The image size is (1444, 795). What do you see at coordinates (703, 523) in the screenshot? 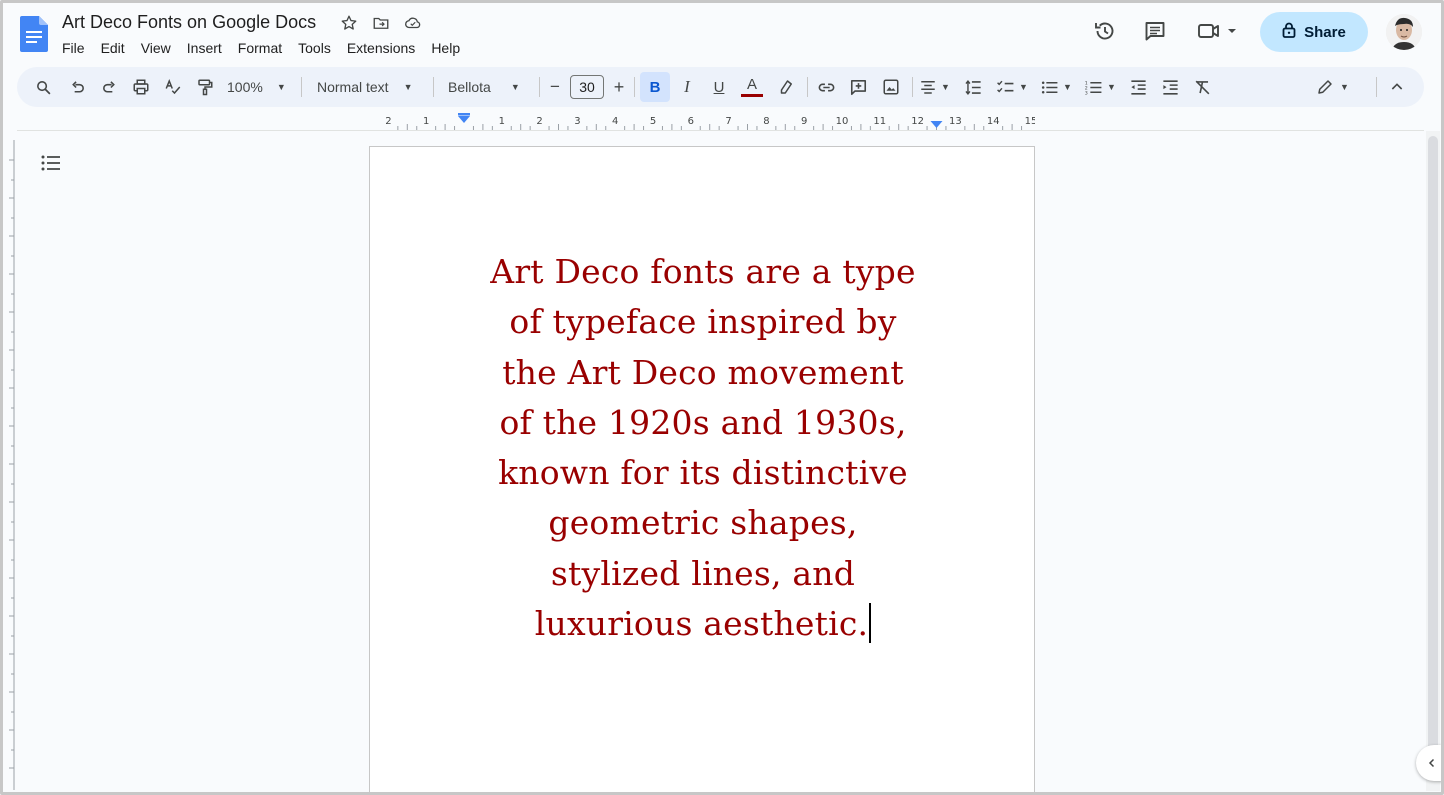
I see `text-line: geometric shapes,` at bounding box center [703, 523].